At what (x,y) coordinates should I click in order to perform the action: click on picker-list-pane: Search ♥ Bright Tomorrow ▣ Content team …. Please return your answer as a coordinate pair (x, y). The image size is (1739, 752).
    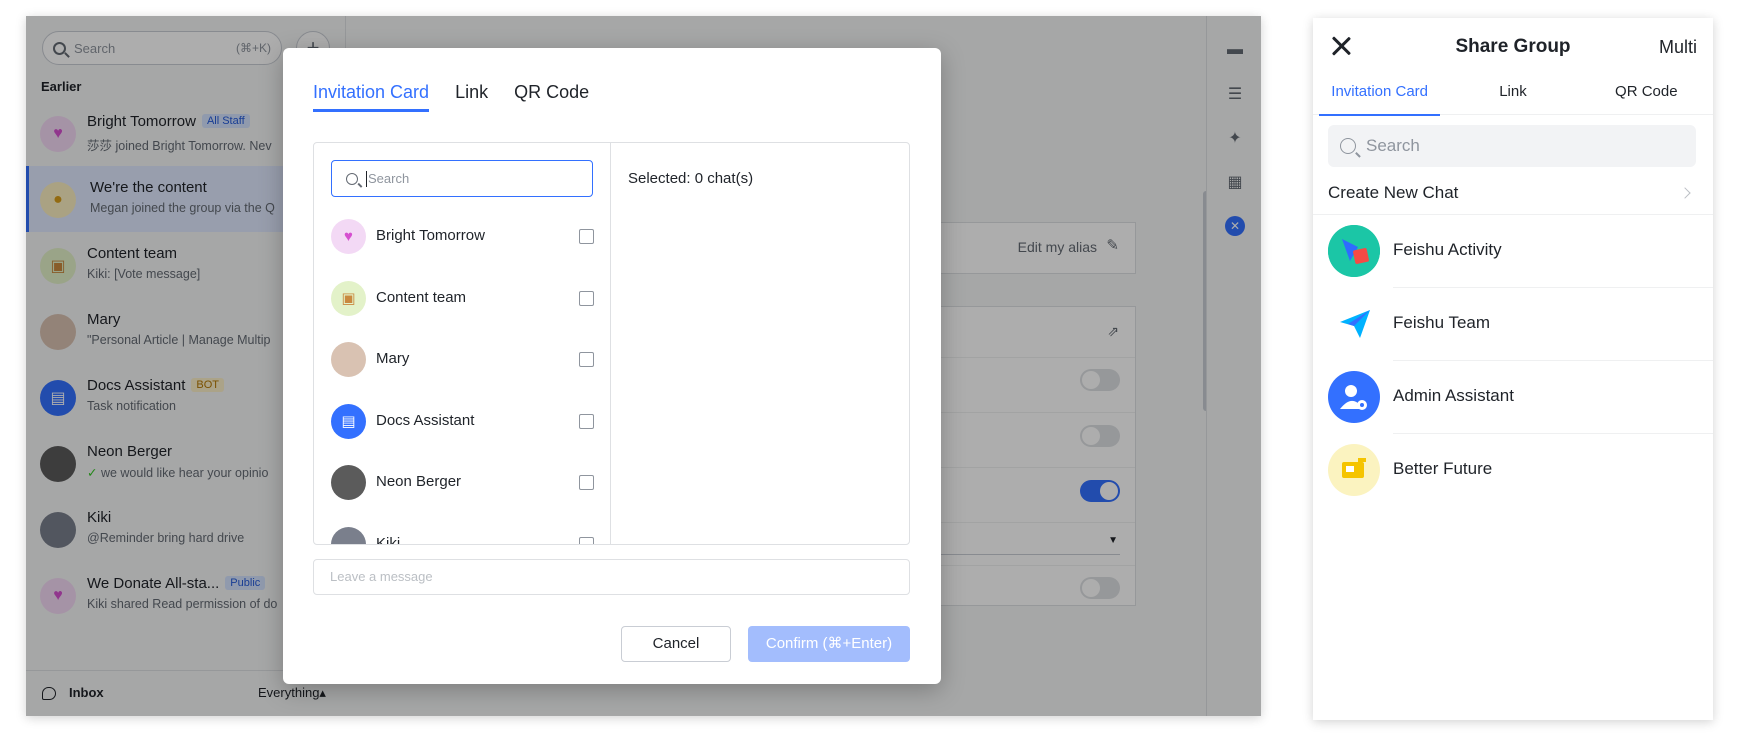
    Looking at the image, I should click on (462, 343).